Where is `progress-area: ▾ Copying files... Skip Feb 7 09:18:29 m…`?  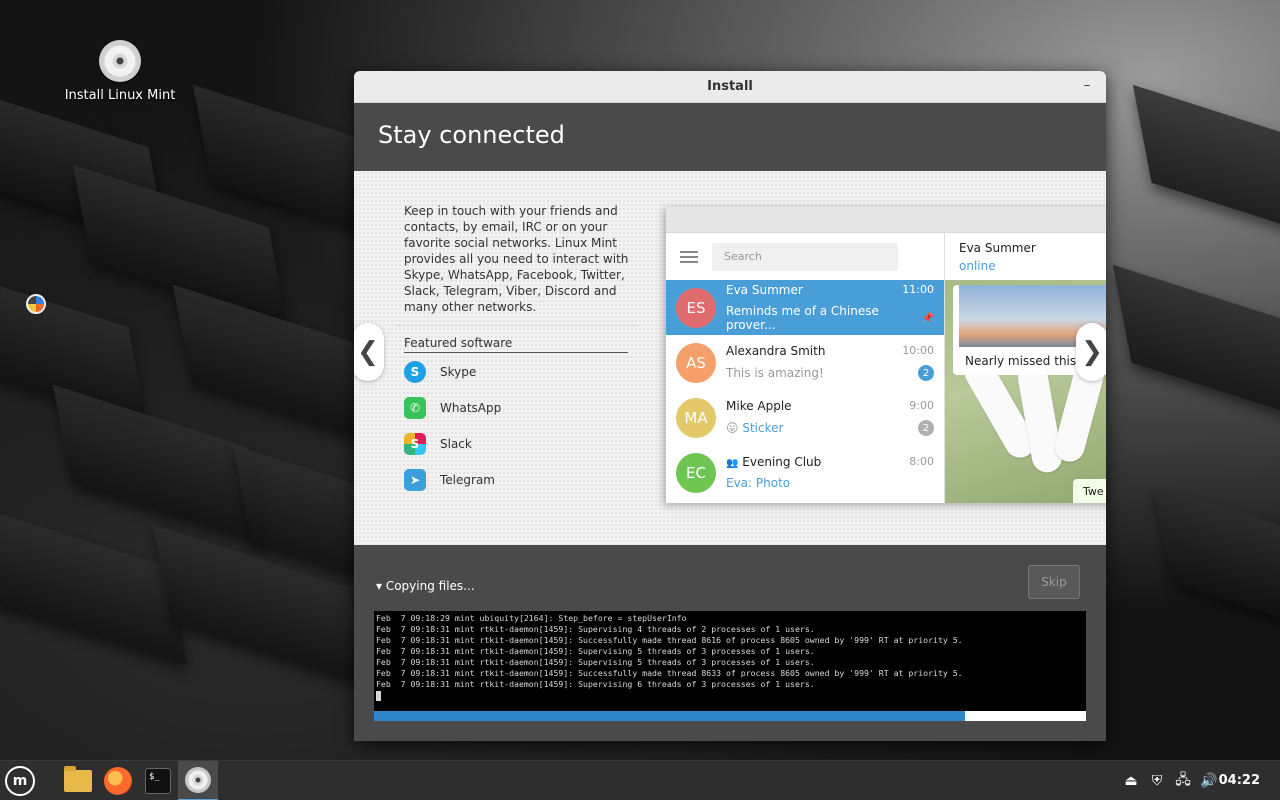
progress-area: ▾ Copying files... Skip Feb 7 09:18:29 m… is located at coordinates (730, 643).